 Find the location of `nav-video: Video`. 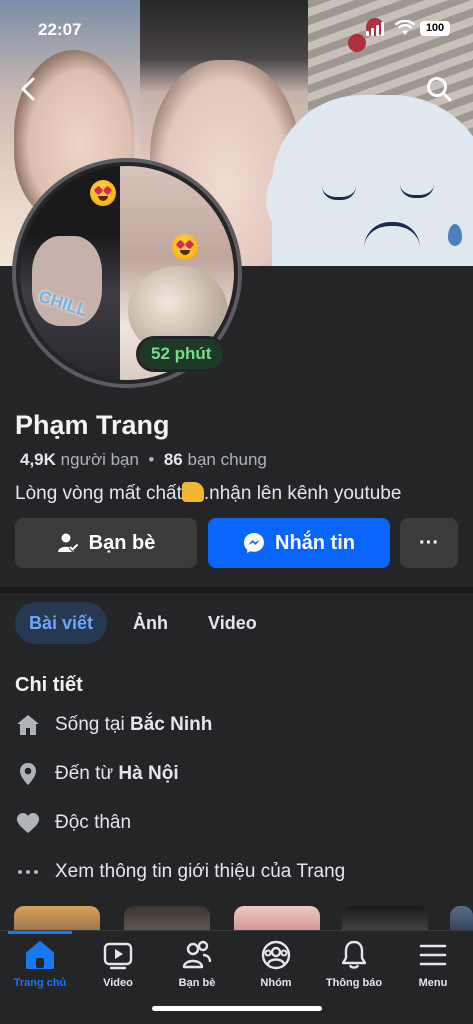

nav-video: Video is located at coordinates (118, 964).